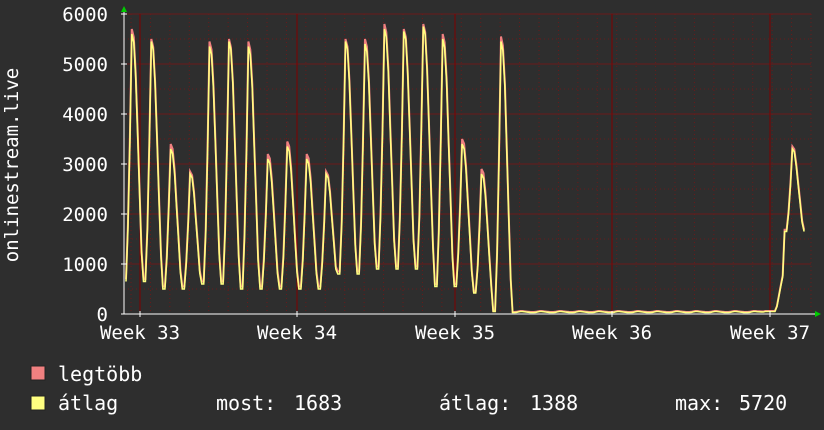 This screenshot has height=430, width=824. What do you see at coordinates (140, 333) in the screenshot?
I see `x-tick-label: Week 33` at bounding box center [140, 333].